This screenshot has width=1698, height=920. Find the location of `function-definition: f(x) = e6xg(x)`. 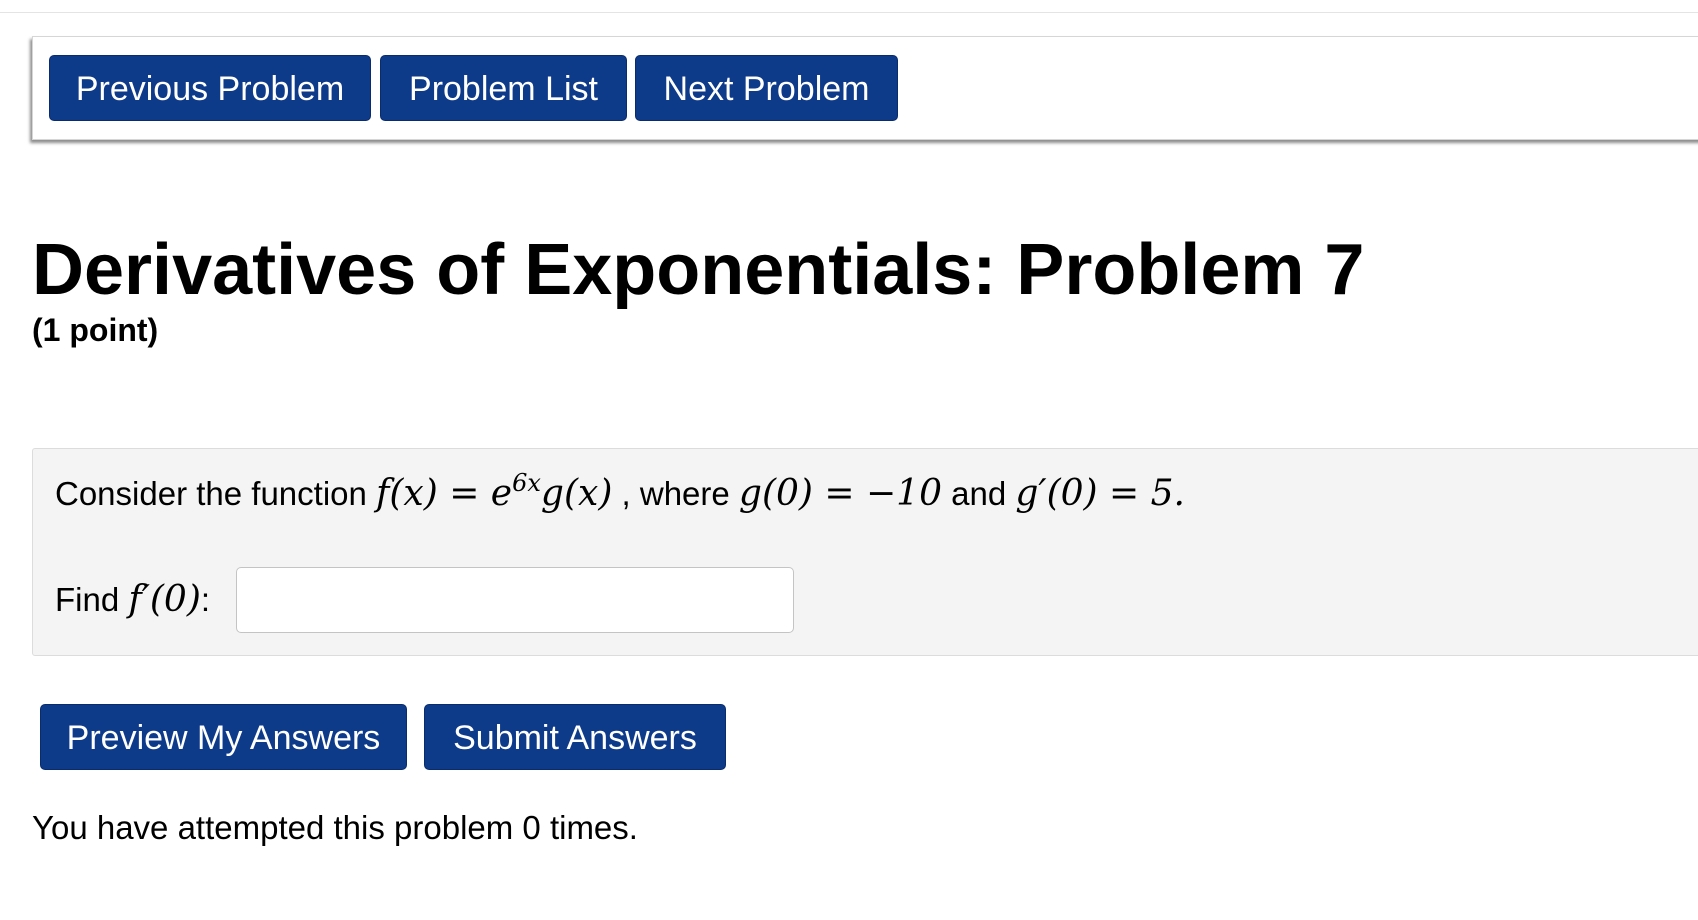

function-definition: f(x) = e6xg(x) is located at coordinates (494, 492).